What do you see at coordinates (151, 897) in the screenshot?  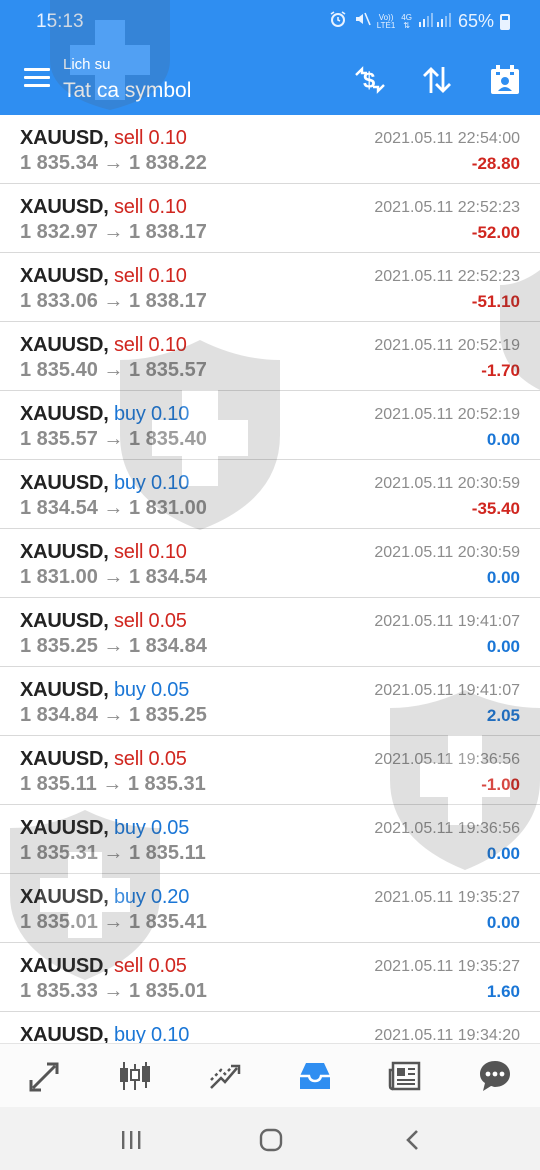 I see `trade-type: buy 0.20` at bounding box center [151, 897].